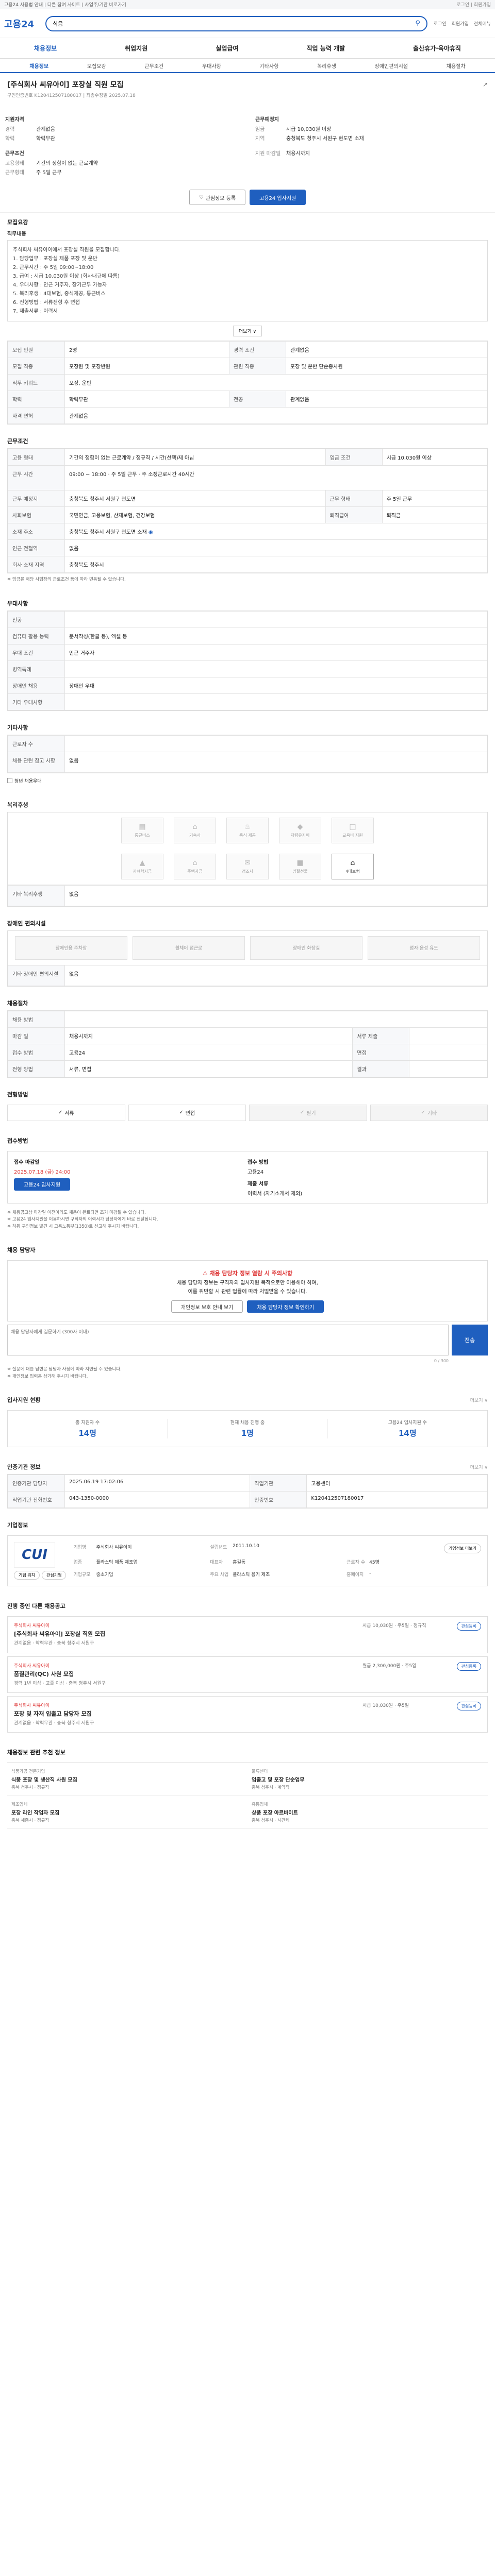  I want to click on related-item: 유통업체 상품 포장 아르바이트 충북 청주시 · 시간제, so click(368, 1812).